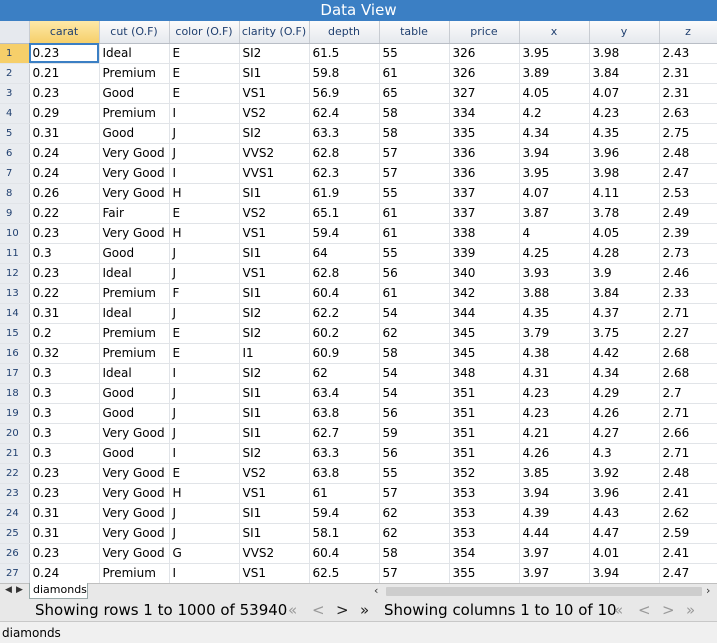 Image resolution: width=717 pixels, height=643 pixels. What do you see at coordinates (204, 453) in the screenshot?
I see `data-cell: I` at bounding box center [204, 453].